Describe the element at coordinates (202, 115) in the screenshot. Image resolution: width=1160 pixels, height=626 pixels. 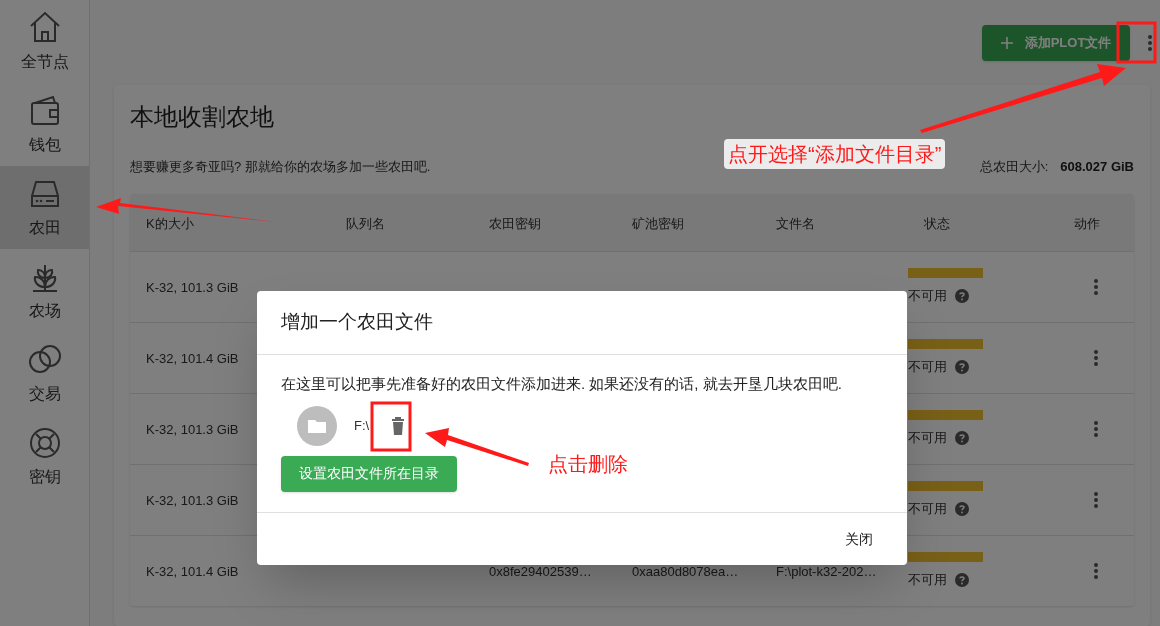
I see `card-title: 本地收割农地` at that location.